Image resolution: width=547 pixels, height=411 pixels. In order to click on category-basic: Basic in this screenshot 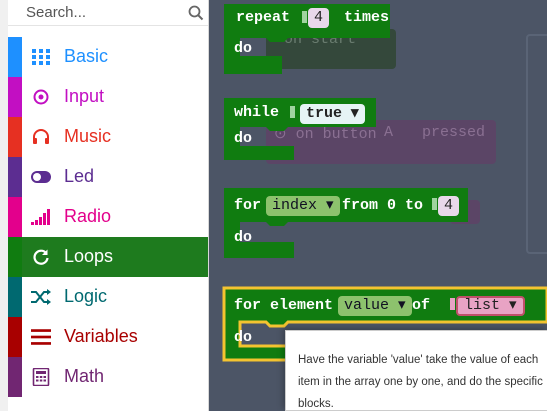, I will do `click(108, 57)`.